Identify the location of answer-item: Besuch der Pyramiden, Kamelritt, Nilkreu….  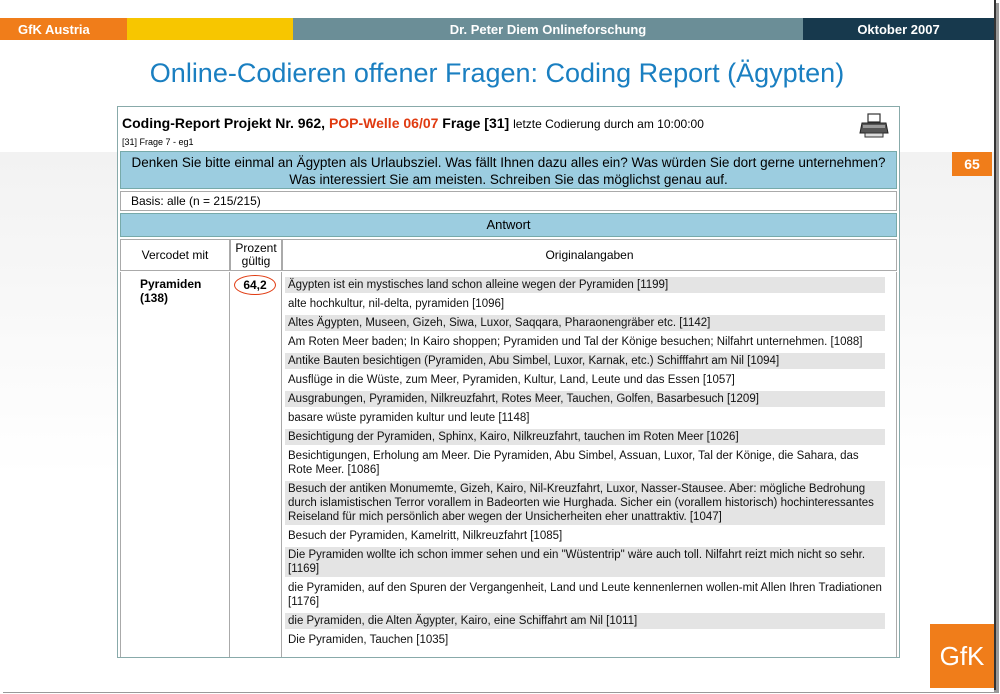
(425, 536).